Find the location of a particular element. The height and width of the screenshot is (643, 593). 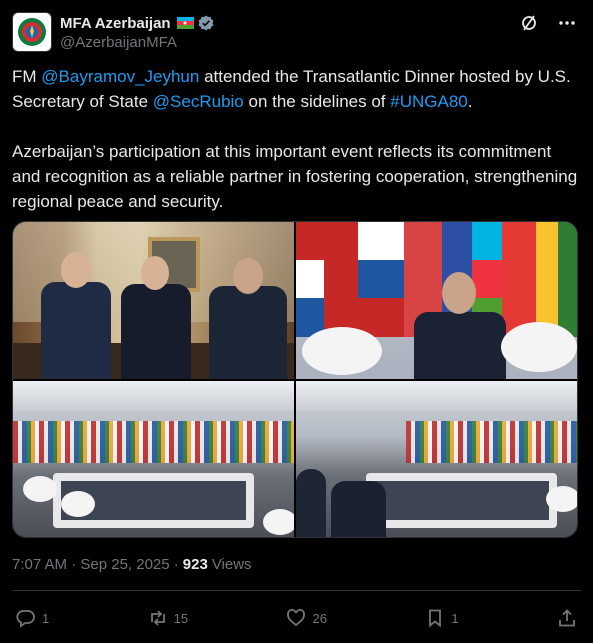

verified-badge-icon is located at coordinates (206, 23).